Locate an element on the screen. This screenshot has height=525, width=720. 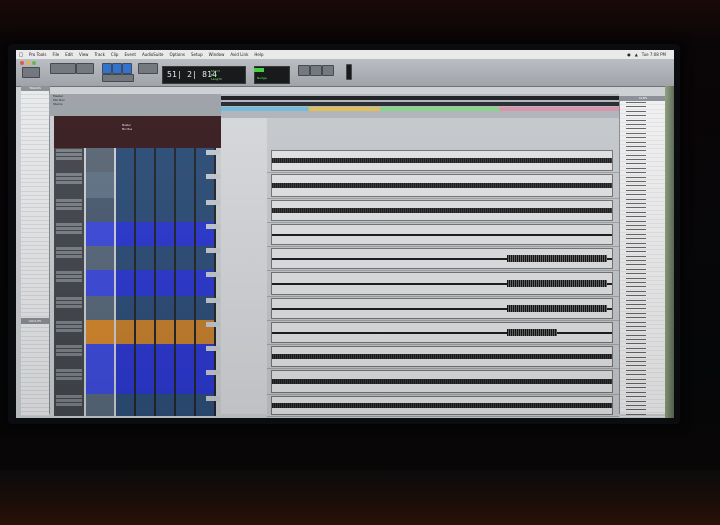
pencil-tool-button is located at coordinates (148, 68).